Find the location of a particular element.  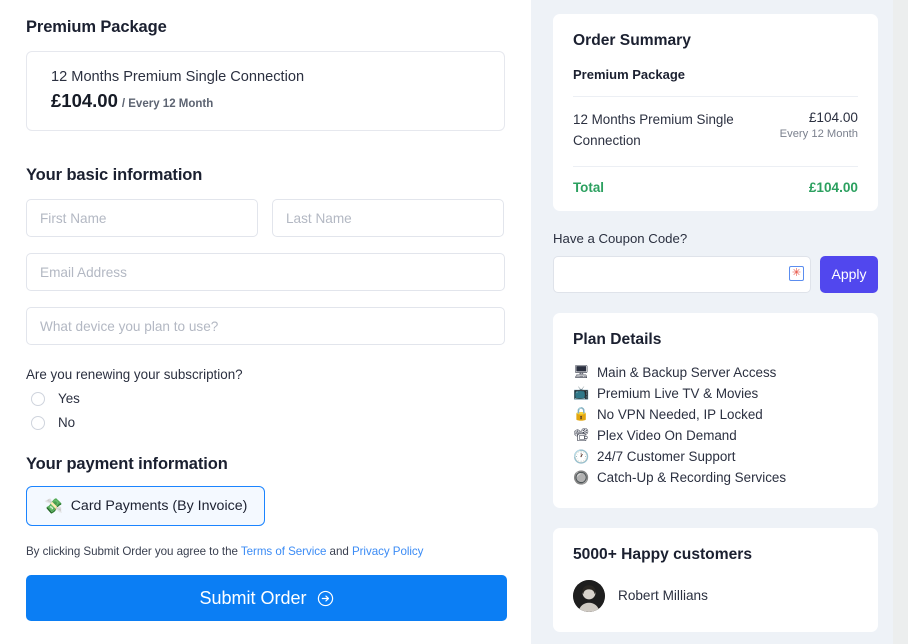

order-summary-title: Order Summary is located at coordinates (632, 40).